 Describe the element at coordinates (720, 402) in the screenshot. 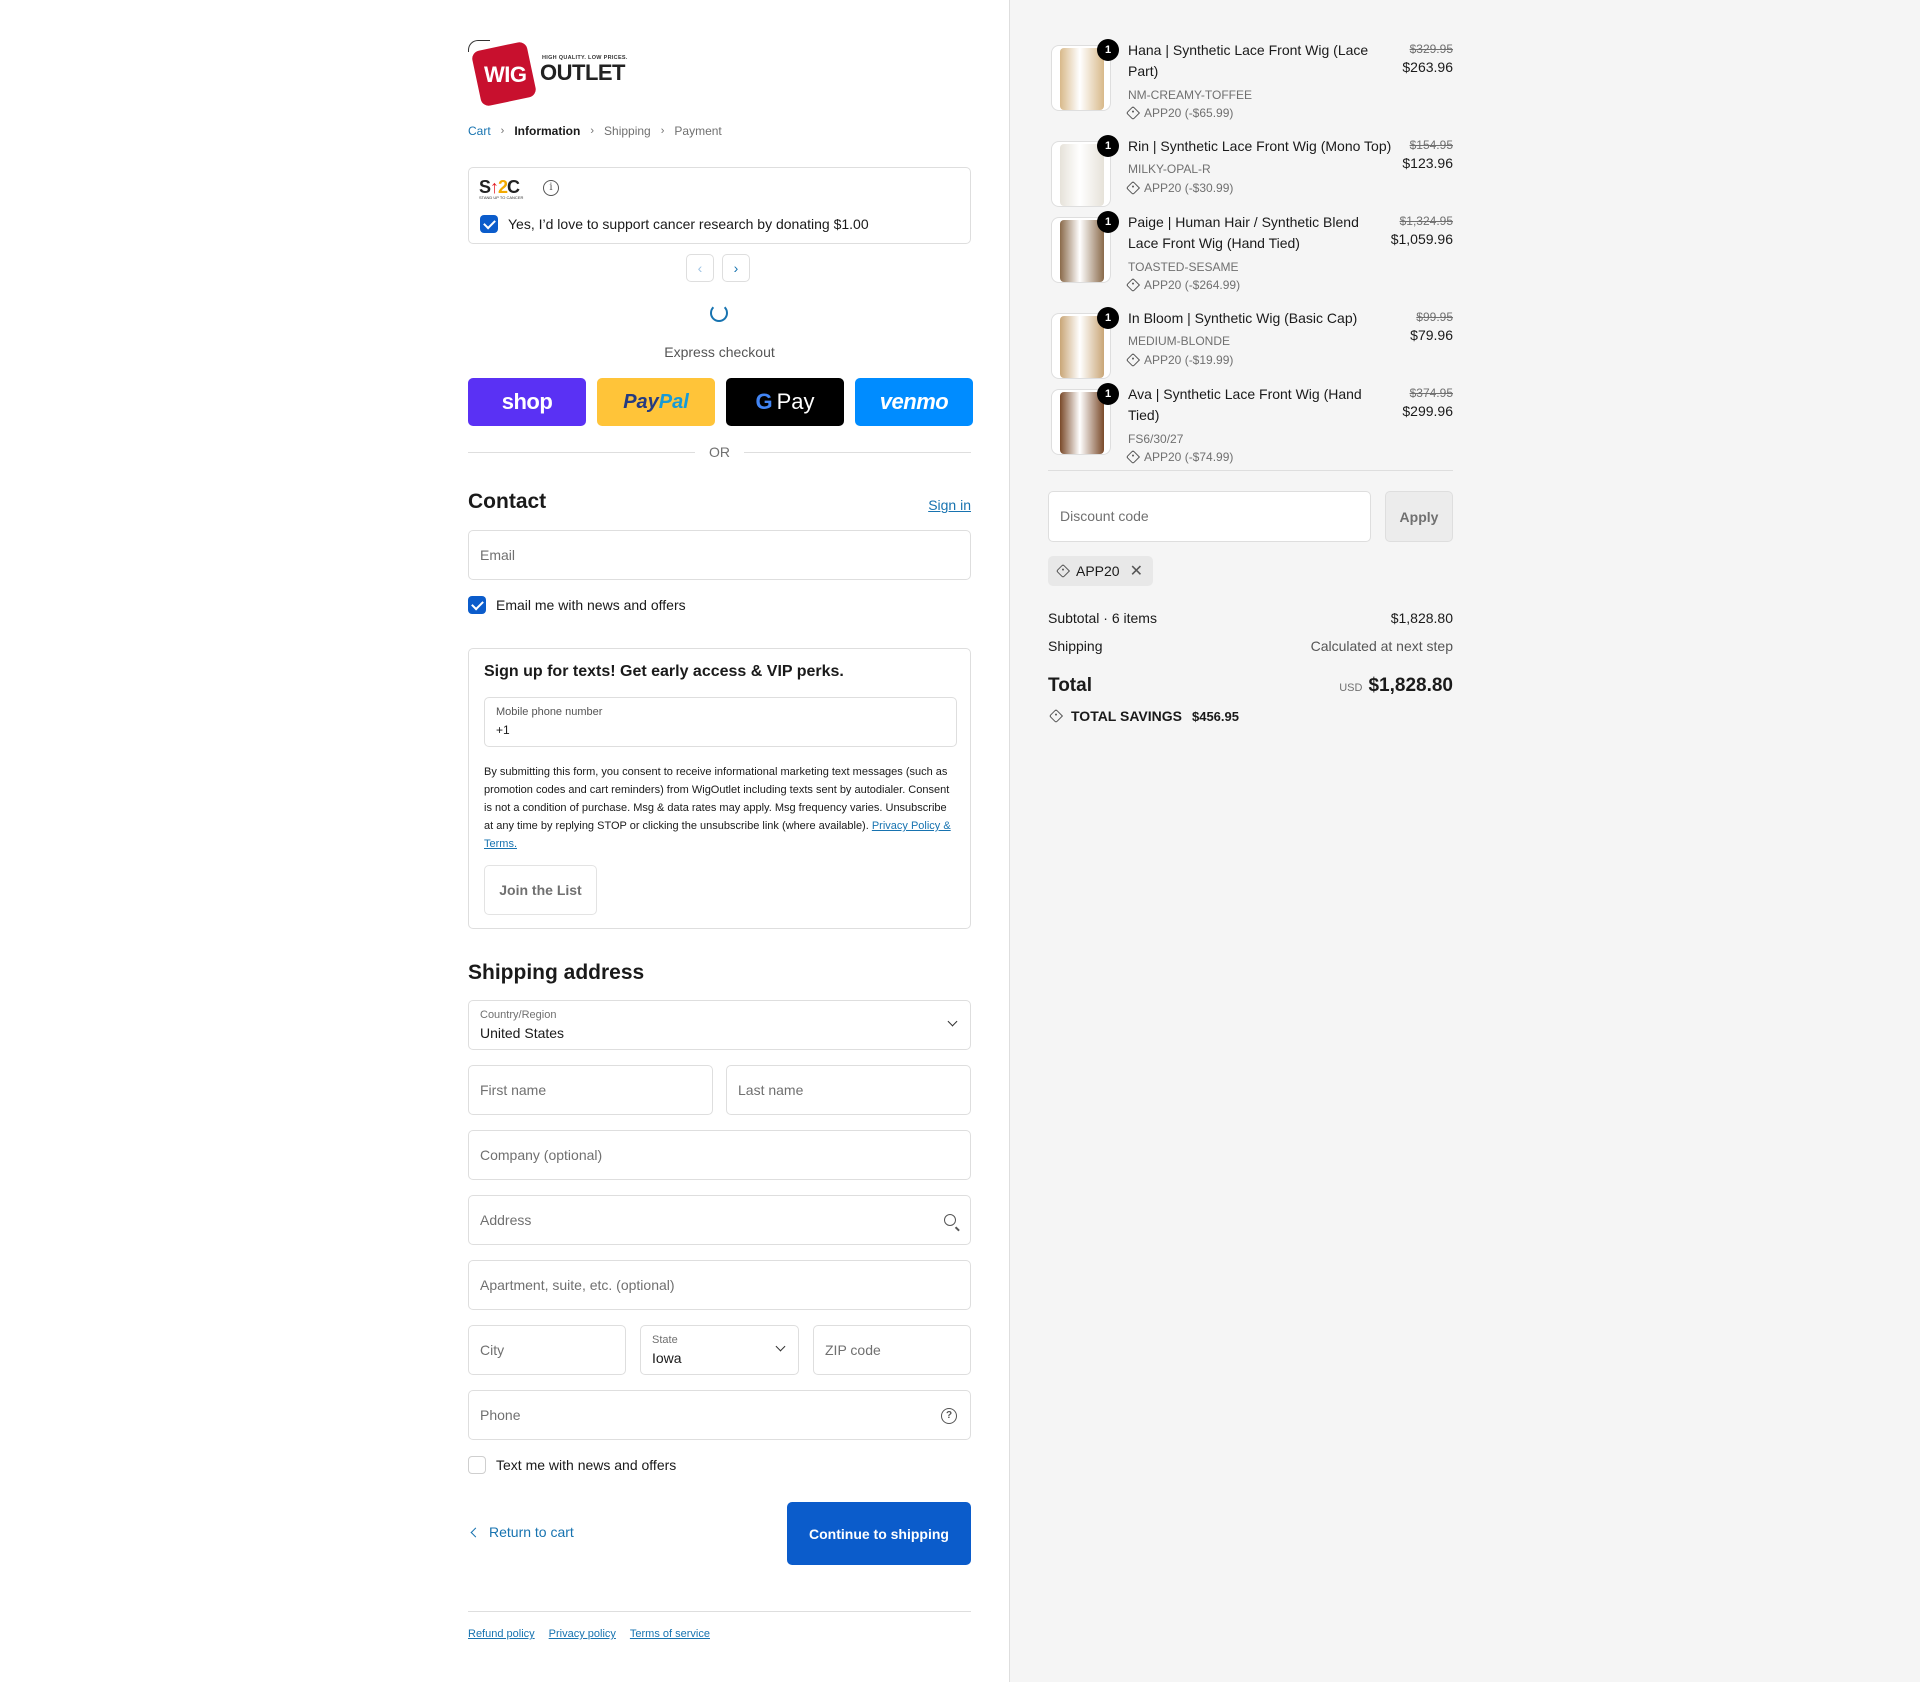

I see `express-checkout-buttons: shop Pay Pal G Pay venmo` at that location.